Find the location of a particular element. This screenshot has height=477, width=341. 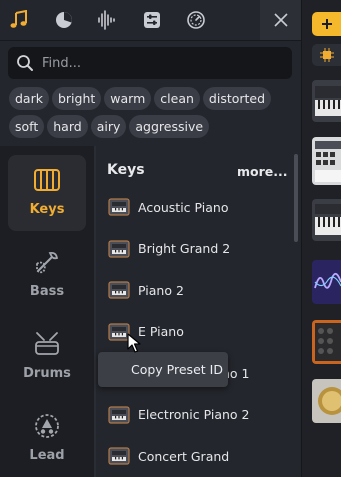

preset-label: Concert Grand is located at coordinates (184, 456).